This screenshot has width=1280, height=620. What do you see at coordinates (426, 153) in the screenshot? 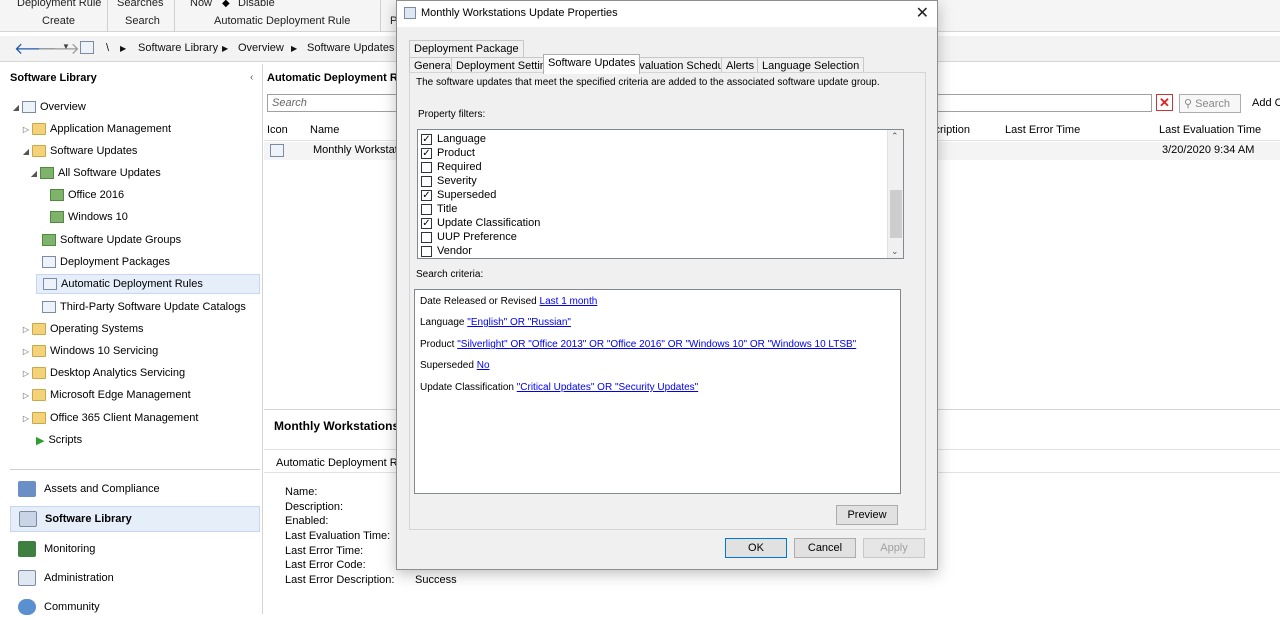
I see `checkbox-product: ✓` at bounding box center [426, 153].